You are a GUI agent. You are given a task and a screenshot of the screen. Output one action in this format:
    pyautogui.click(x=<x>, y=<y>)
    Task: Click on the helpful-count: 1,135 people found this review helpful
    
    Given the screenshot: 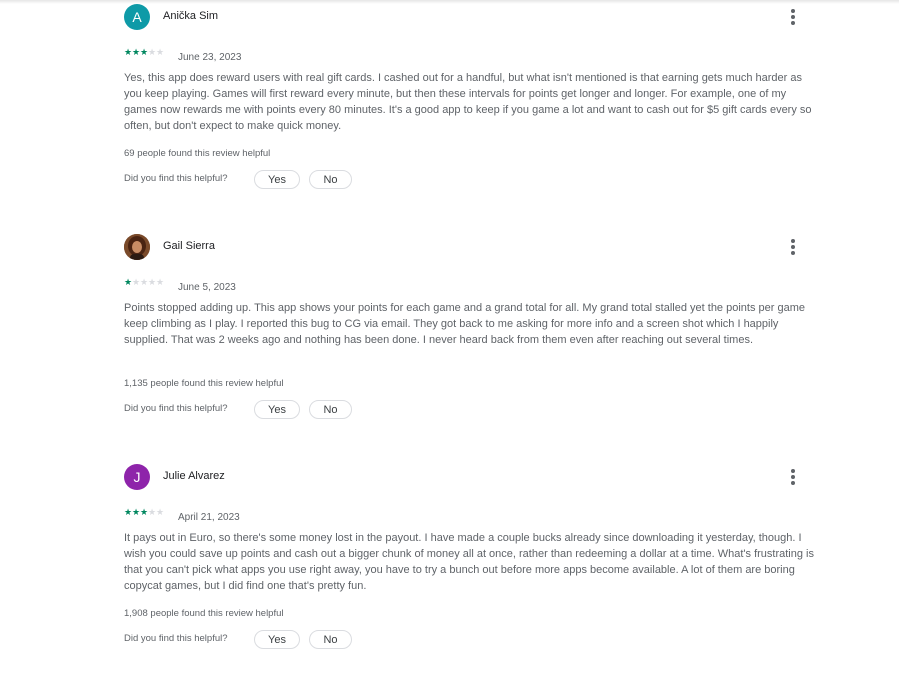 What is the action you would take?
    pyautogui.click(x=204, y=383)
    